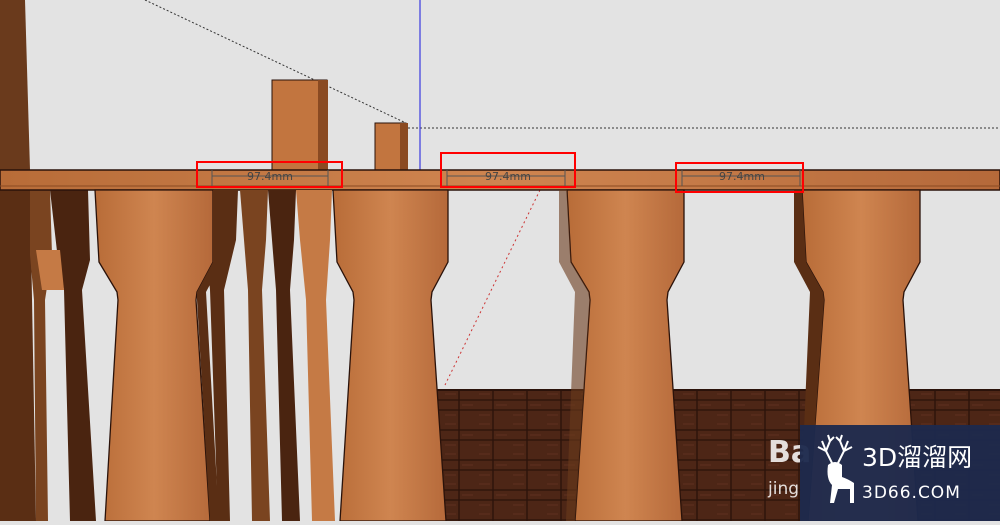 Image resolution: width=1000 pixels, height=525 pixels. Describe the element at coordinates (900, 473) in the screenshot. I see `brand-watermark: 3D溜溜网 3D66.COM` at that location.